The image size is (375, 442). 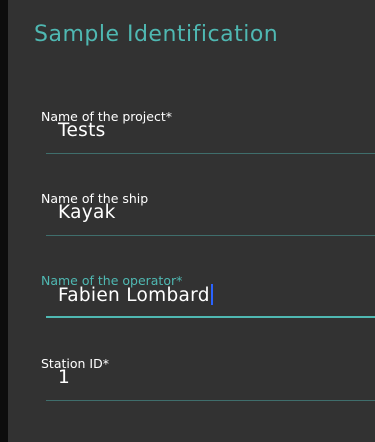 I want to click on ship-name-field: Name of the ship Kayak, so click(x=207, y=214).